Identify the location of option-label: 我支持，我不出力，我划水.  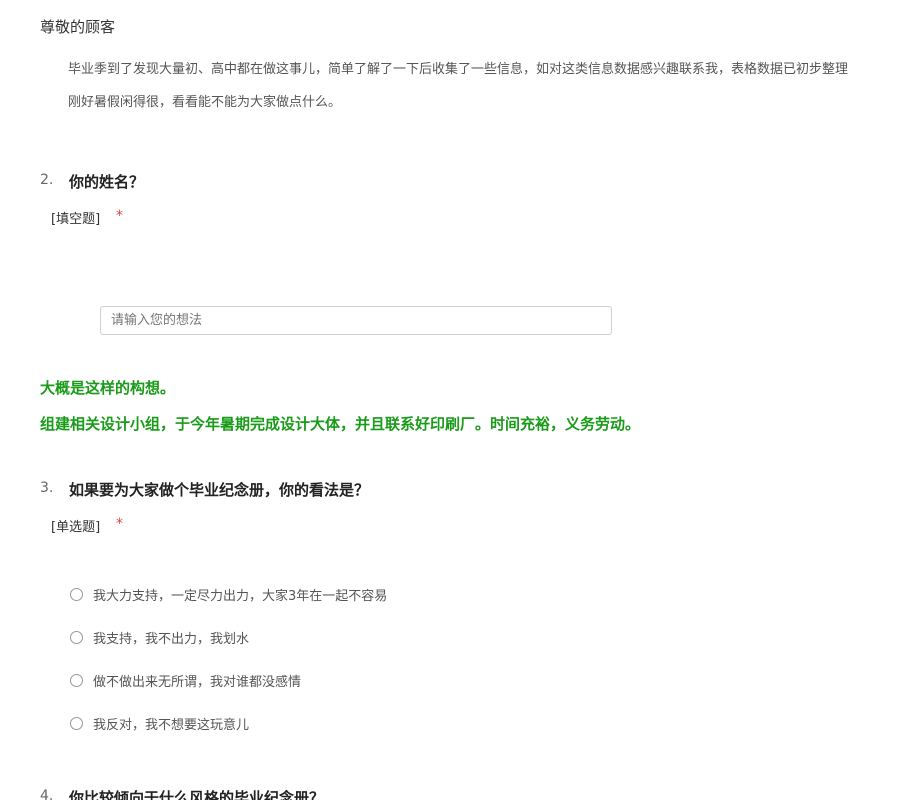
(171, 639).